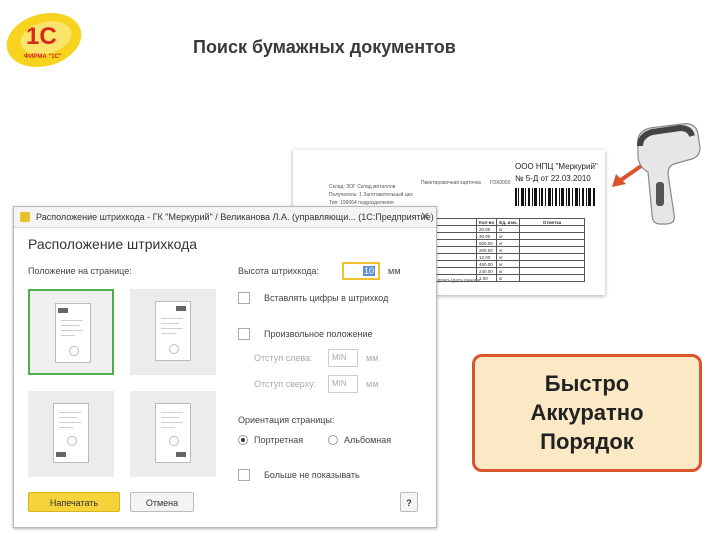 This screenshot has width=720, height=540. What do you see at coordinates (318, 334) in the screenshot?
I see `custom-position-label: Произвольное положение` at bounding box center [318, 334].